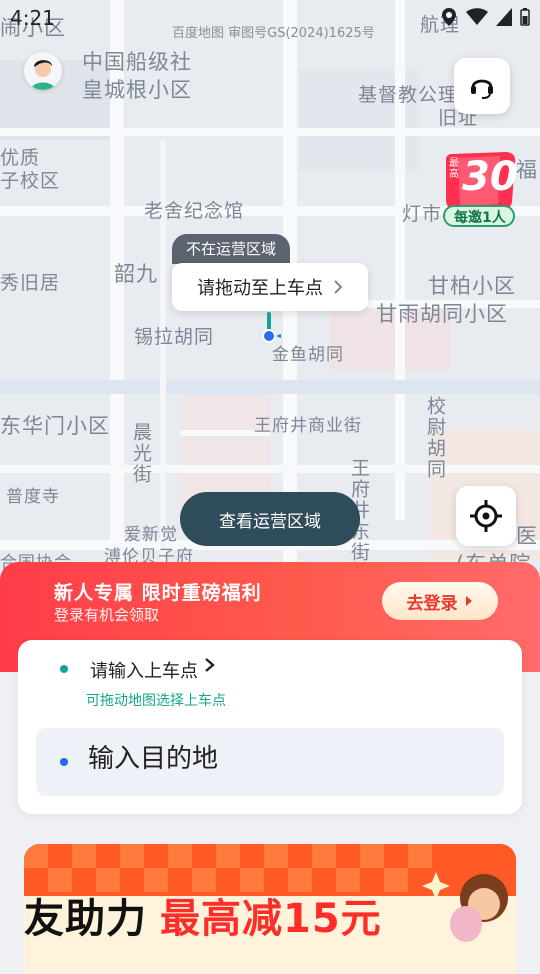 The height and width of the screenshot is (974, 540). I want to click on locate-me-button, so click(486, 516).